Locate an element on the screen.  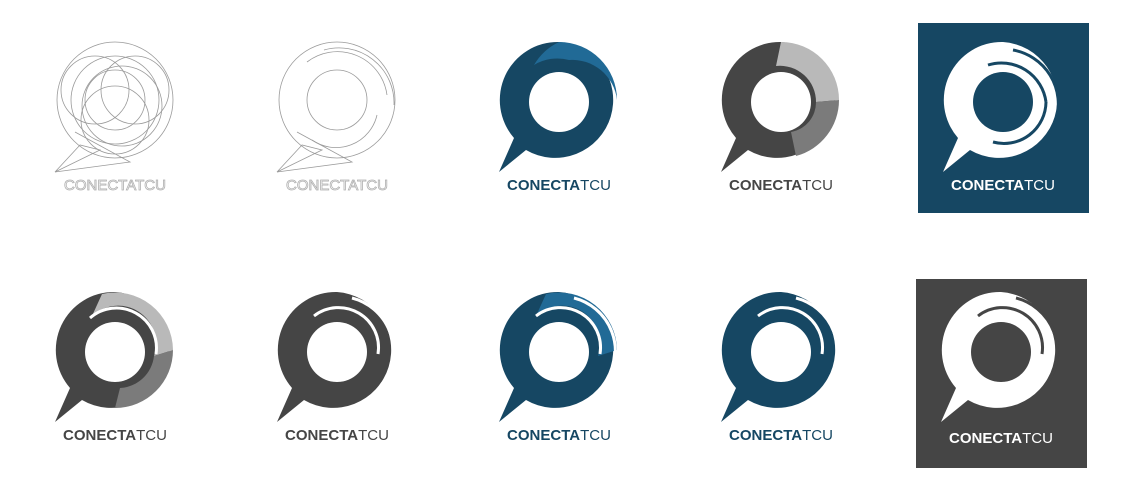
logo-white-on-gray: CONECTATCU is located at coordinates (1001, 370).